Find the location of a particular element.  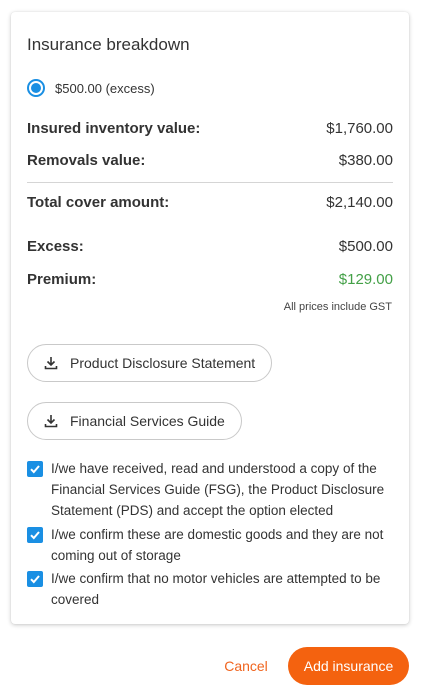

insured-inventory-row: Insured inventory value: $1,760.00 is located at coordinates (210, 128).